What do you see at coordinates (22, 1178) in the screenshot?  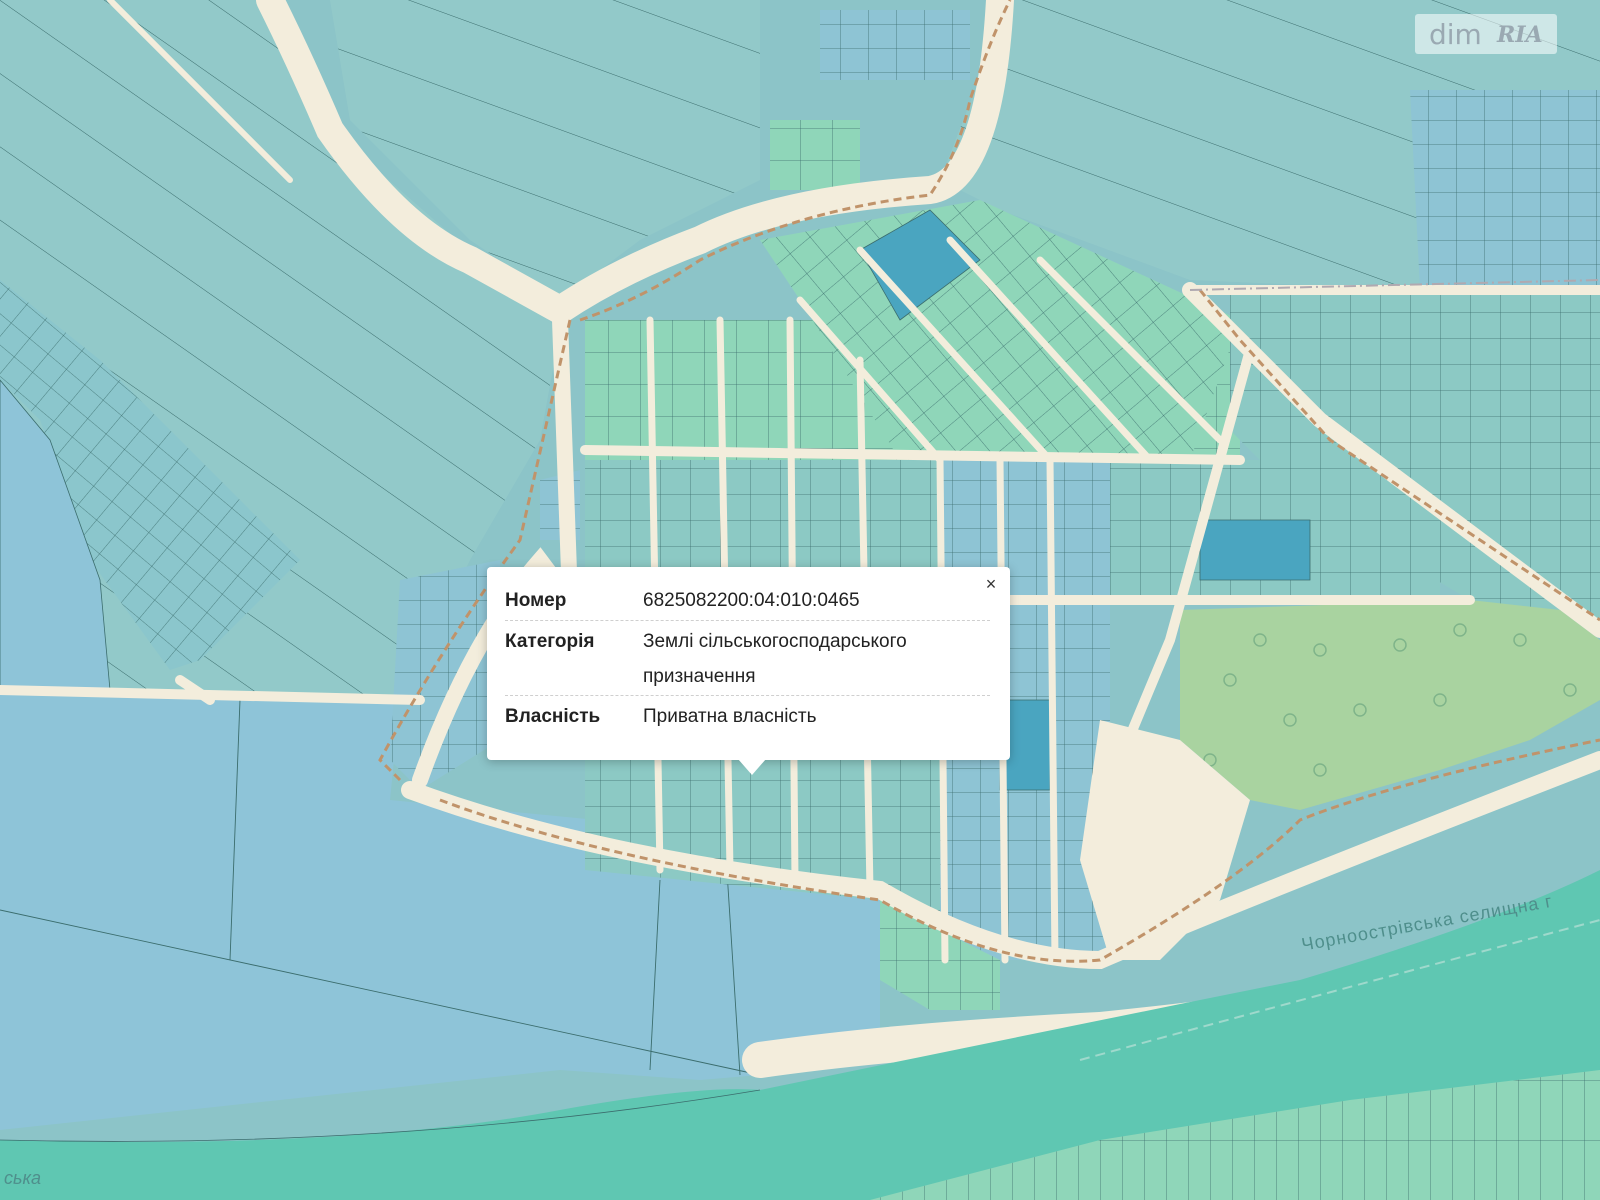 I see `corner-map-label: ська` at bounding box center [22, 1178].